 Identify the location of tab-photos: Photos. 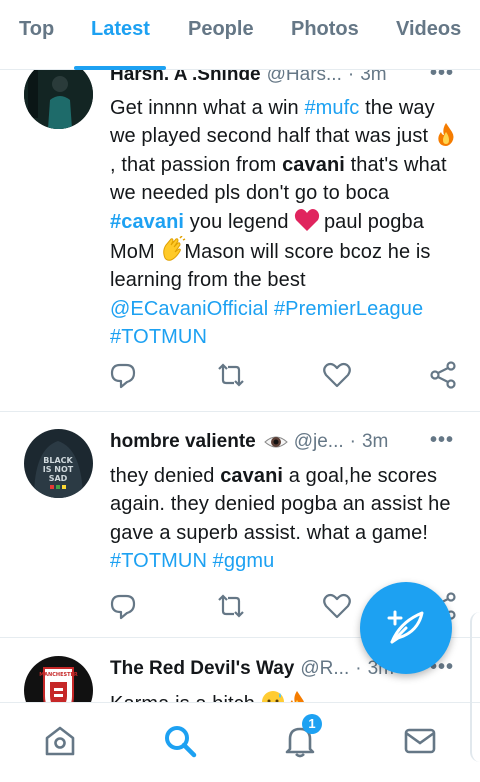
(325, 29).